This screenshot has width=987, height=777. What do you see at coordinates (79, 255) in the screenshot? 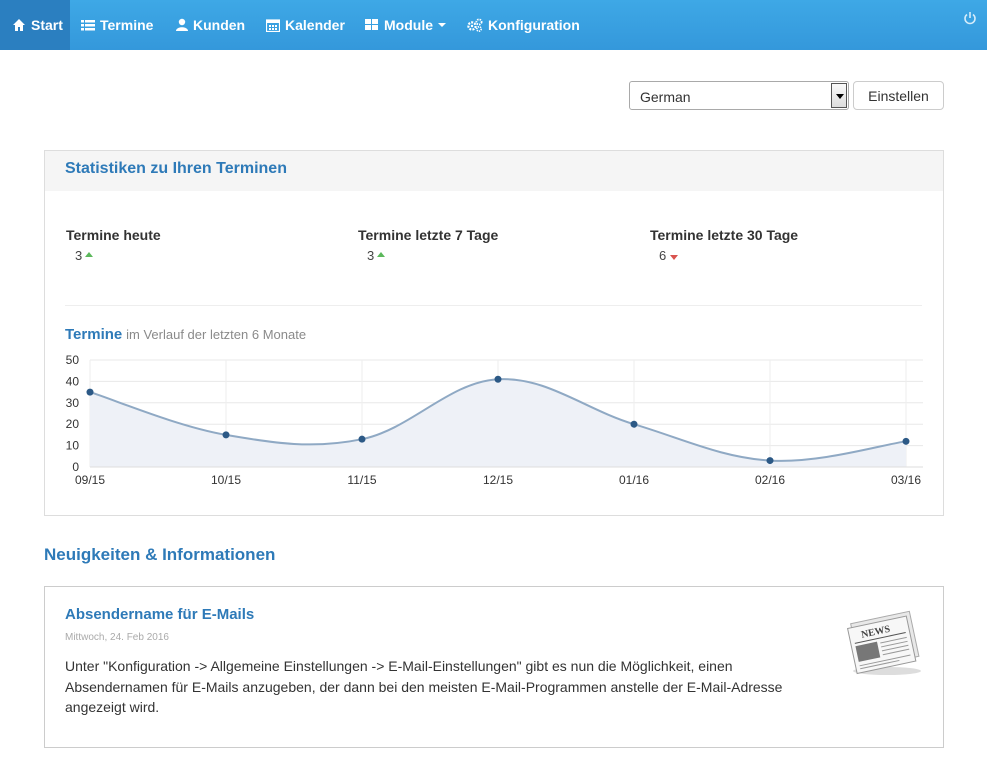
I see `stat-today-value: 3` at bounding box center [79, 255].